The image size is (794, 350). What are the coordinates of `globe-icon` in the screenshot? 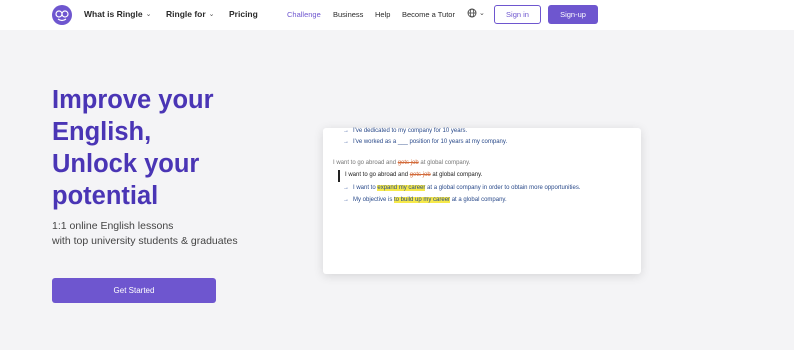 It's located at (472, 13).